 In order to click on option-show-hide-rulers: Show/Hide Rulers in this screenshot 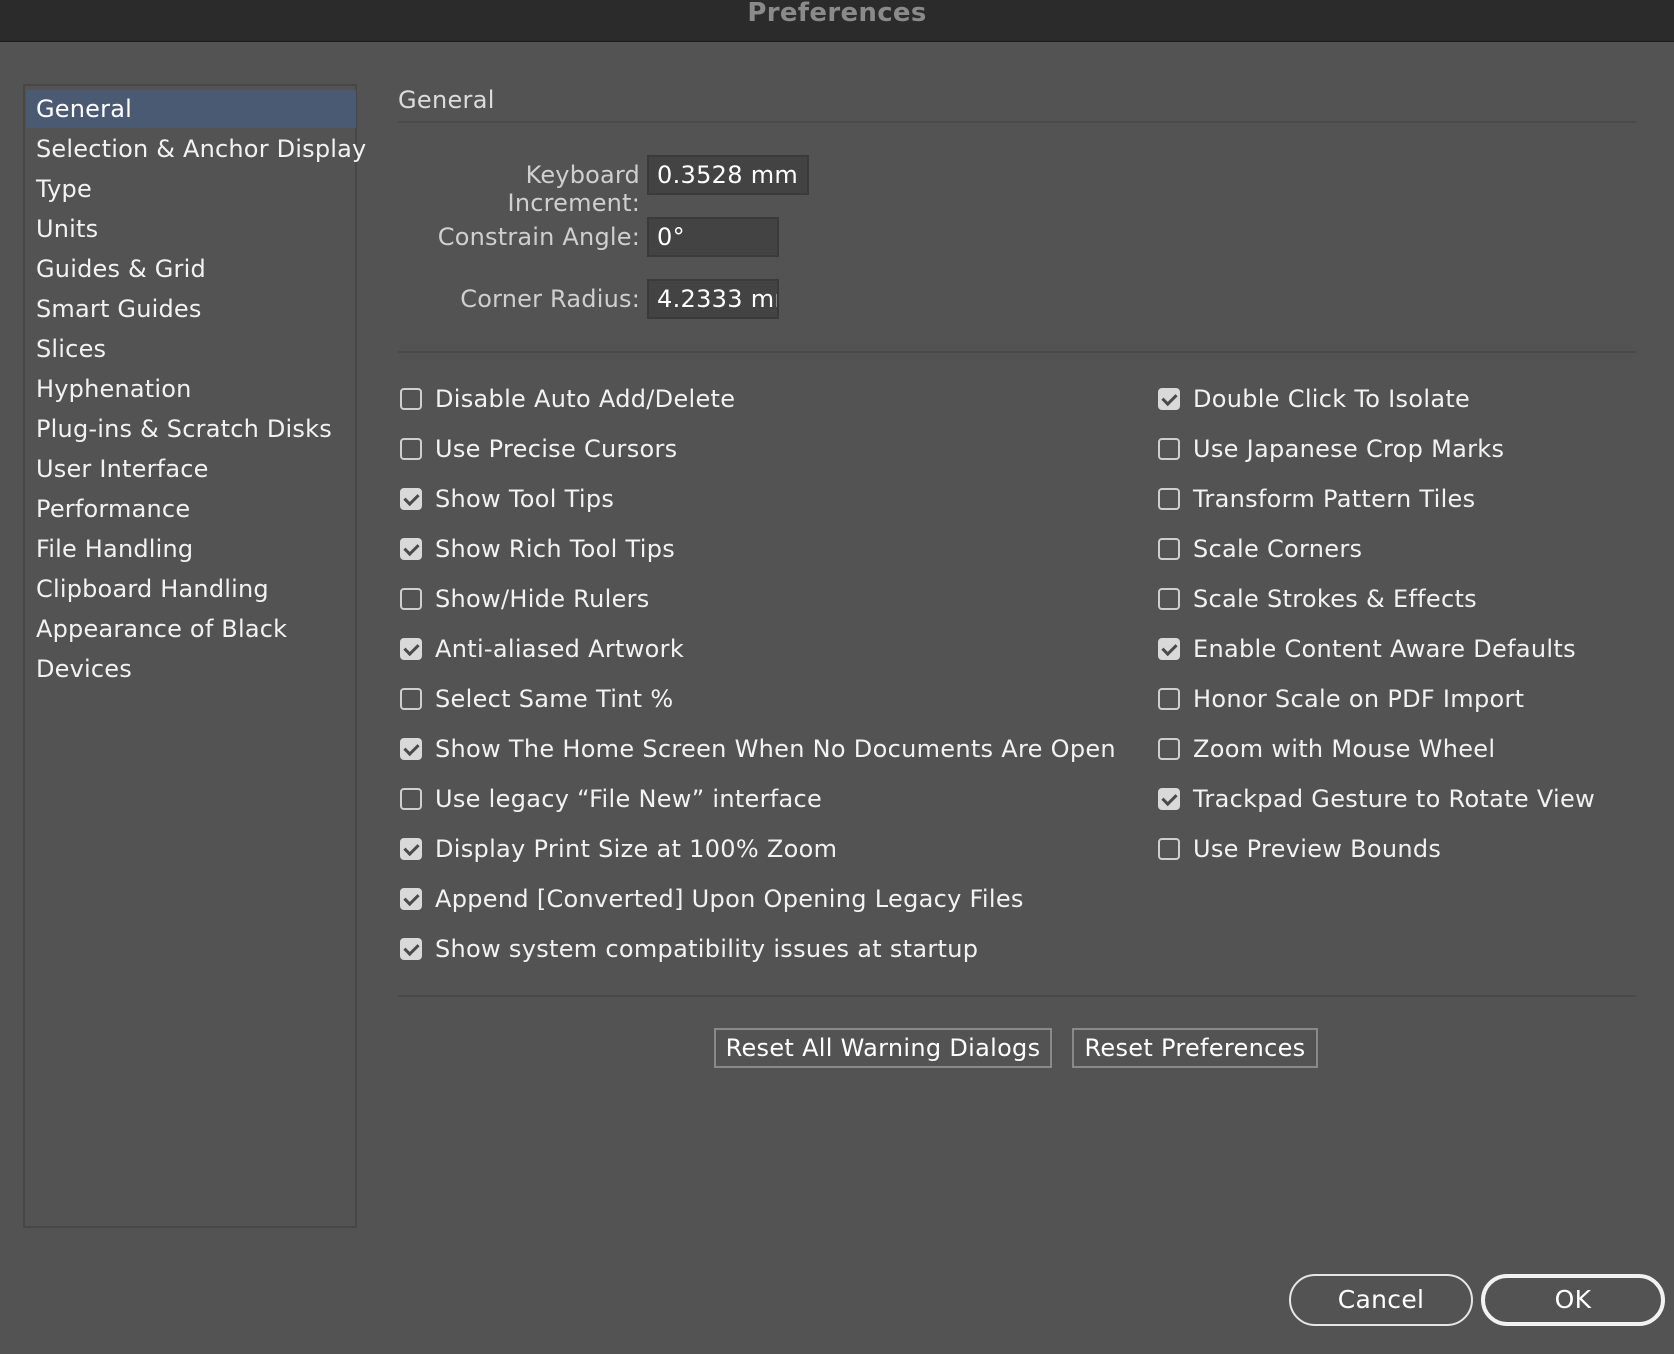, I will do `click(525, 599)`.